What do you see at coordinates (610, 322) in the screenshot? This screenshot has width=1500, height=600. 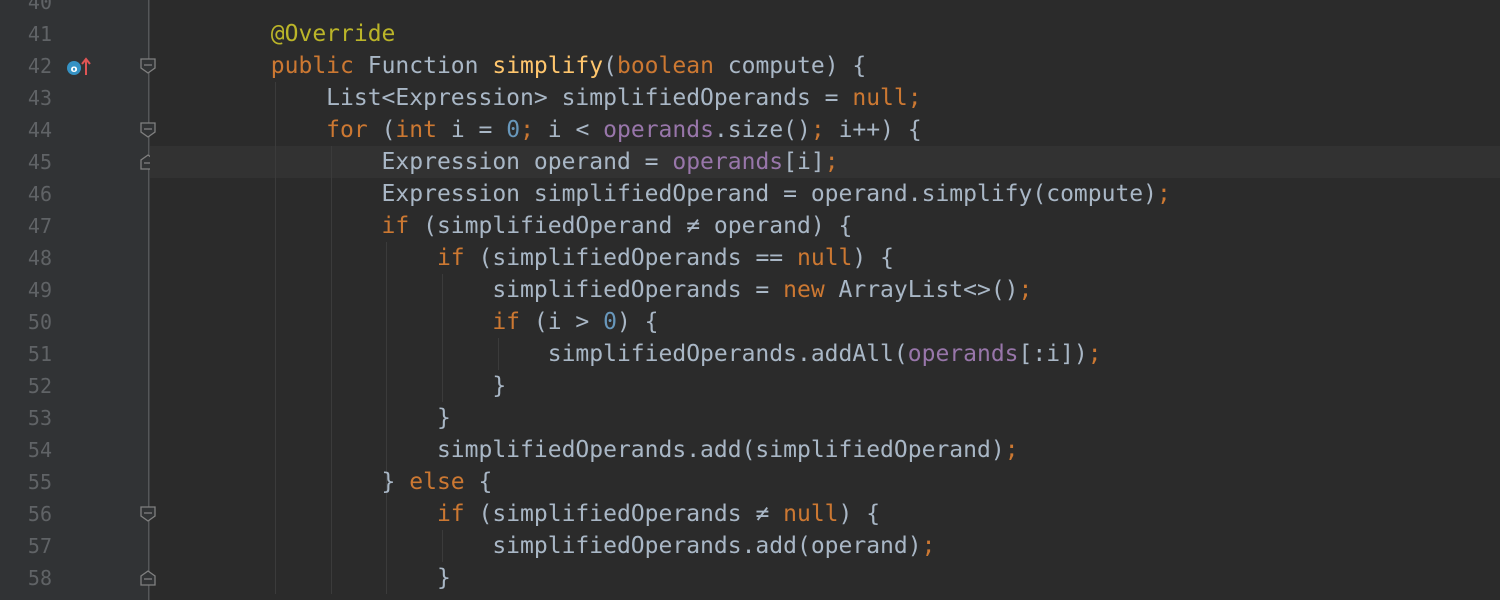 I see `code-token: 0` at bounding box center [610, 322].